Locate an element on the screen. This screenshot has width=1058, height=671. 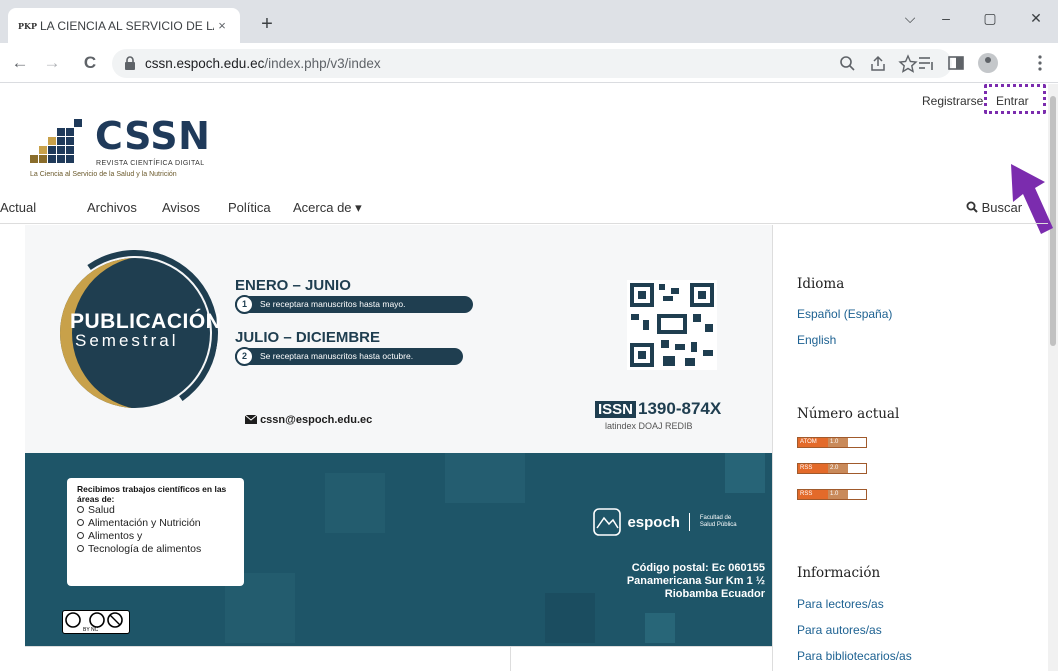
language-spanish-link: Español (España) is located at coordinates (844, 314).